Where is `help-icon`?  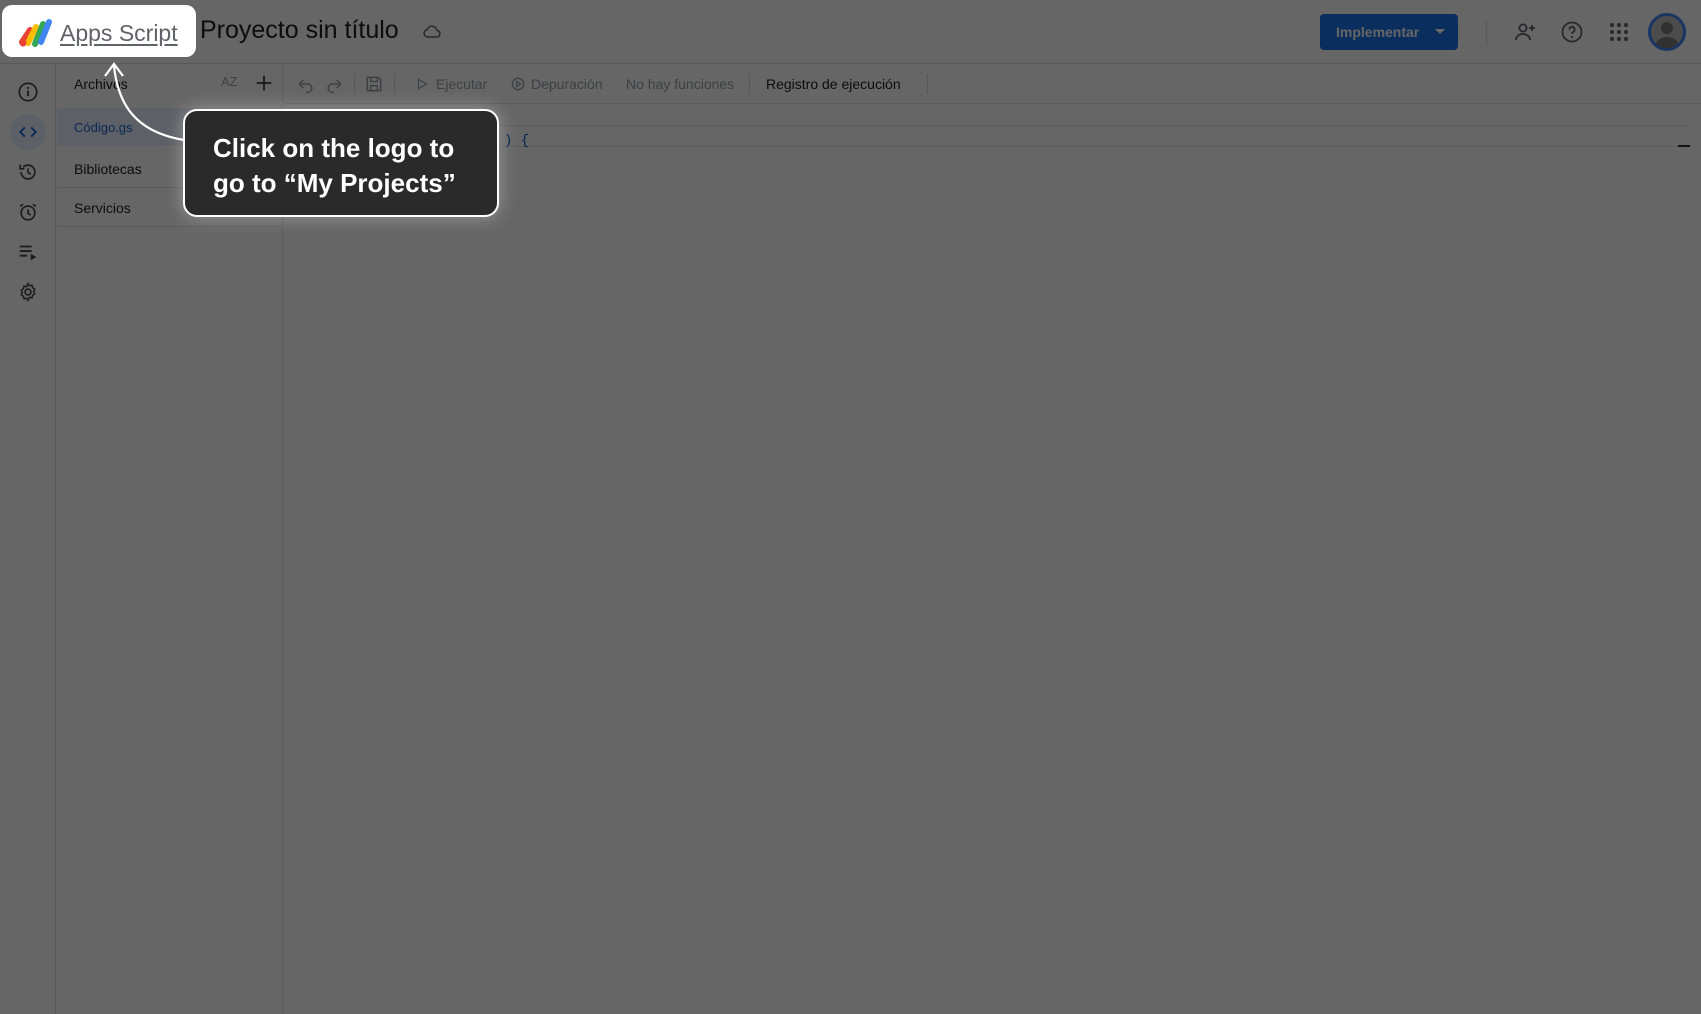
help-icon is located at coordinates (1572, 32).